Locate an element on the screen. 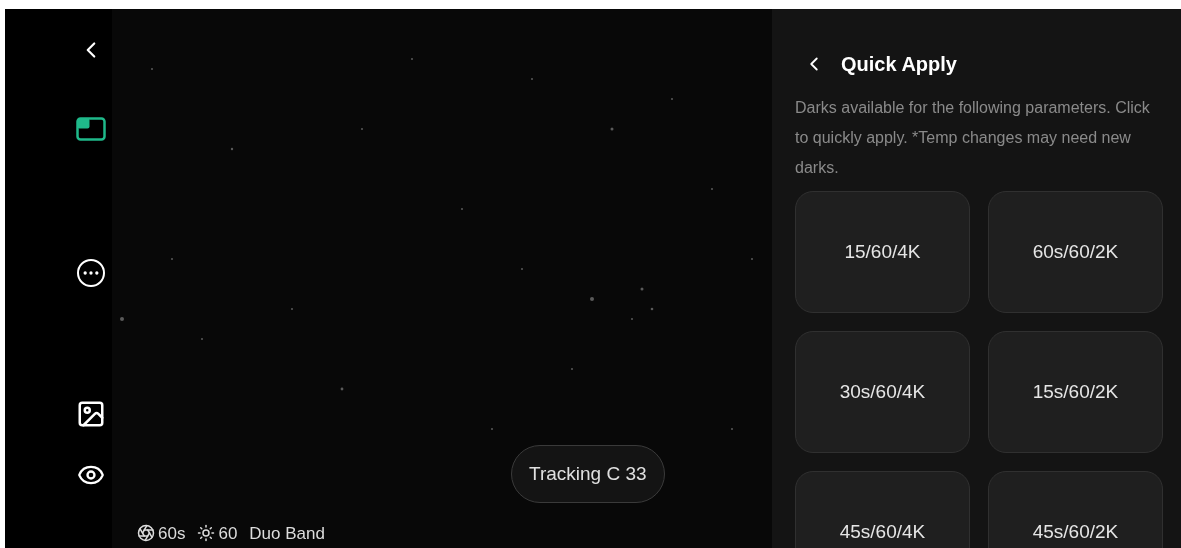  status-text: 60 is located at coordinates (228, 533).